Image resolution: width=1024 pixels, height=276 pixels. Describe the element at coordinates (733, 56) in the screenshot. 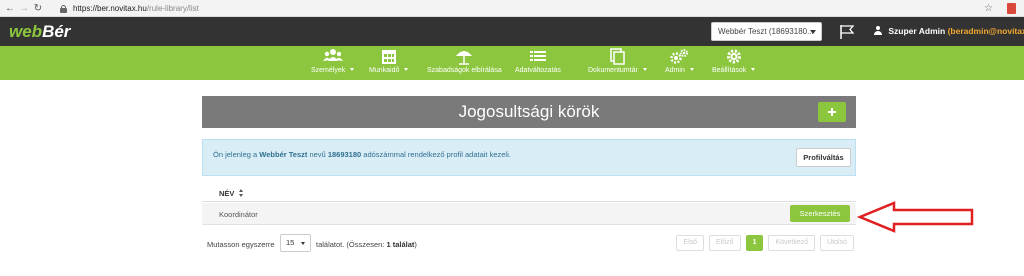

I see `gear-icon` at that location.